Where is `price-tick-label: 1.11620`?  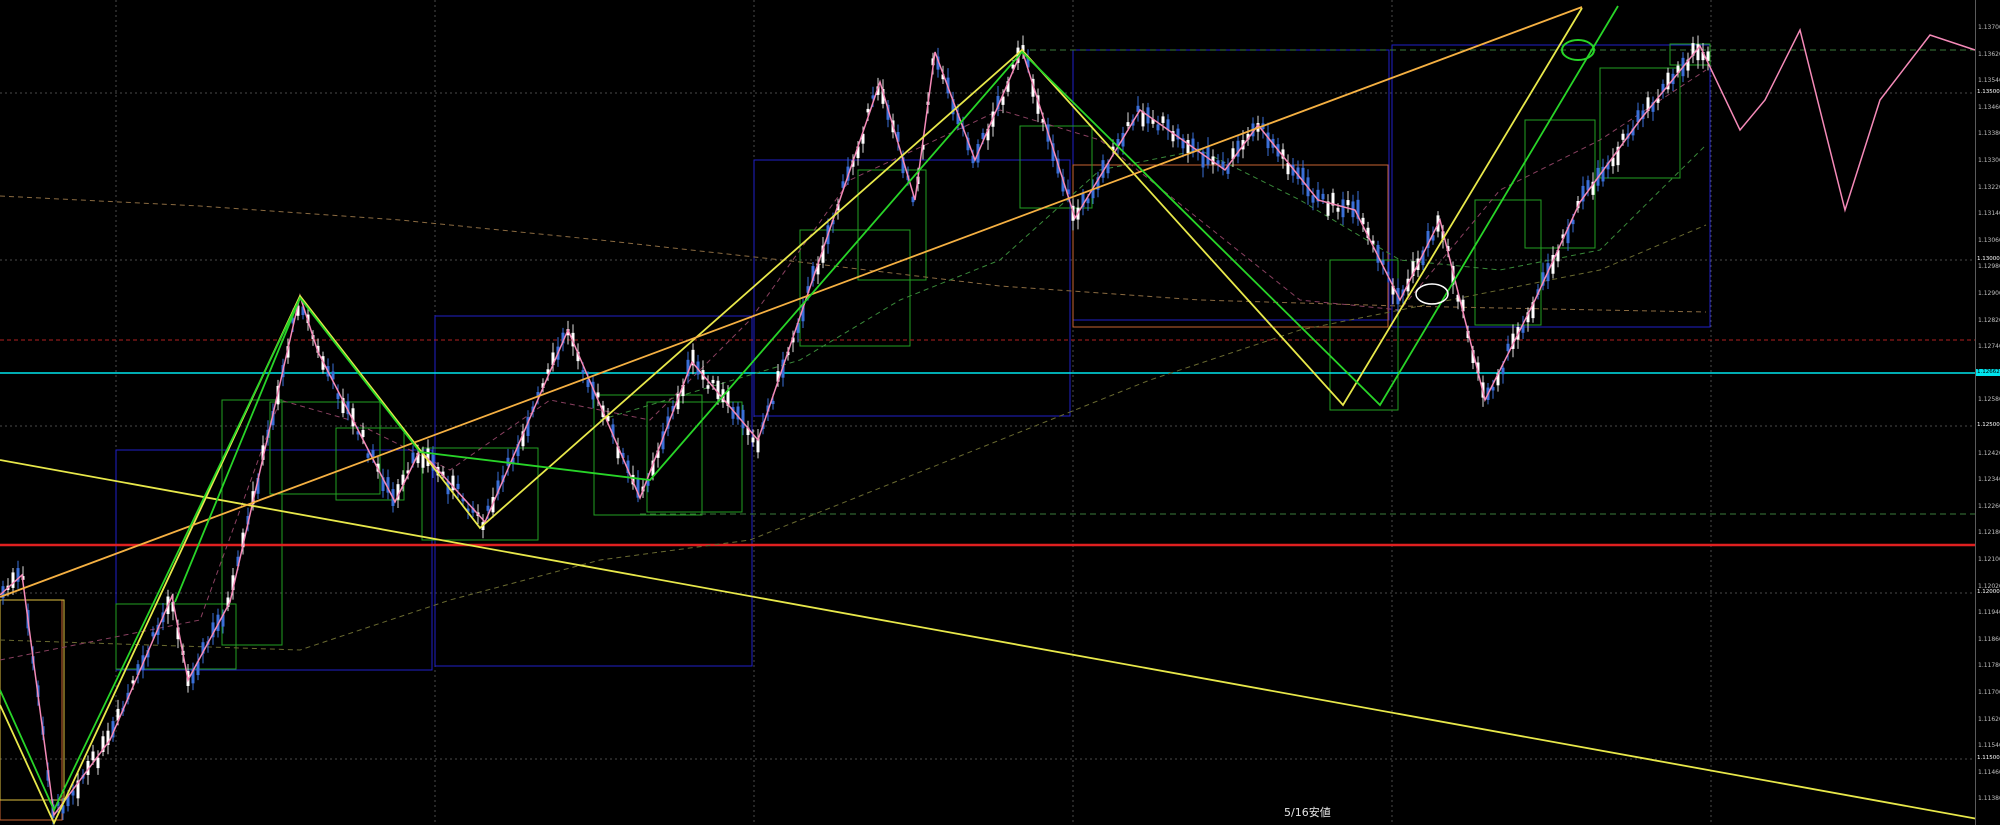
price-tick-label: 1.11620 is located at coordinates (1989, 719).